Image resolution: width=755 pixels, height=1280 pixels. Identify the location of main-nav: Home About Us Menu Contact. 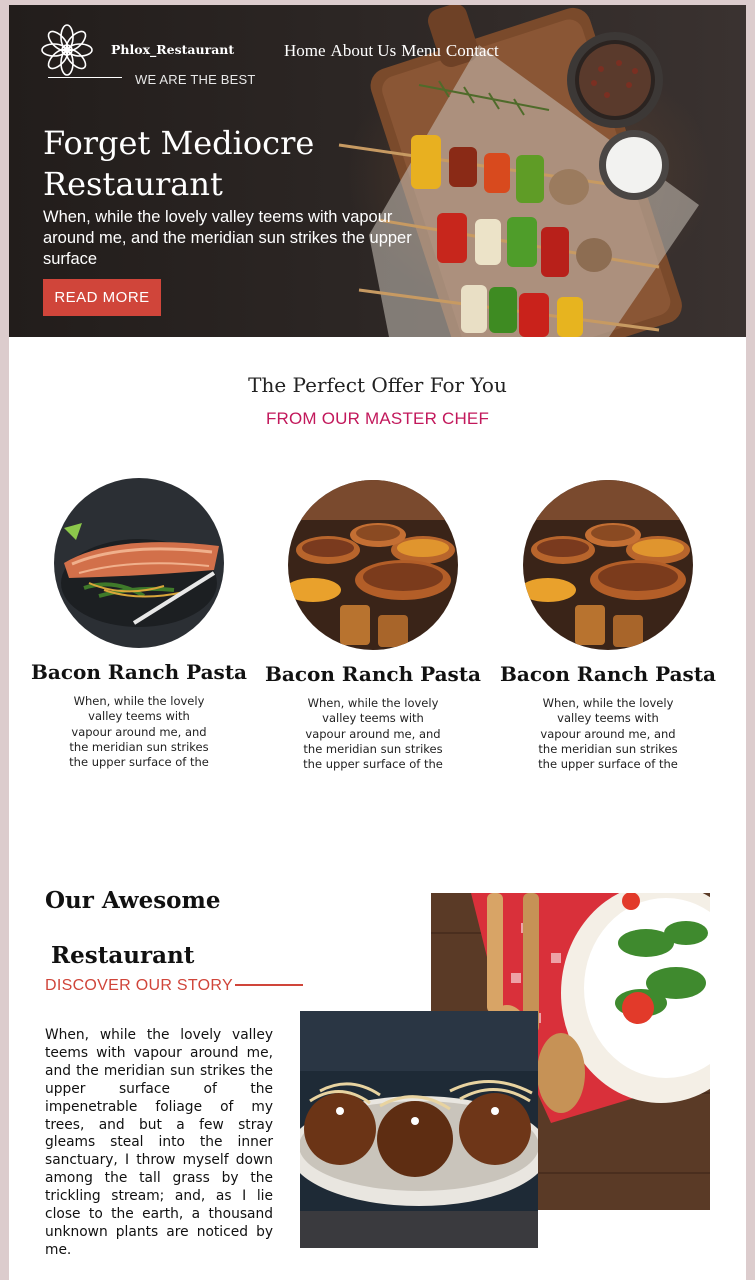
(391, 51).